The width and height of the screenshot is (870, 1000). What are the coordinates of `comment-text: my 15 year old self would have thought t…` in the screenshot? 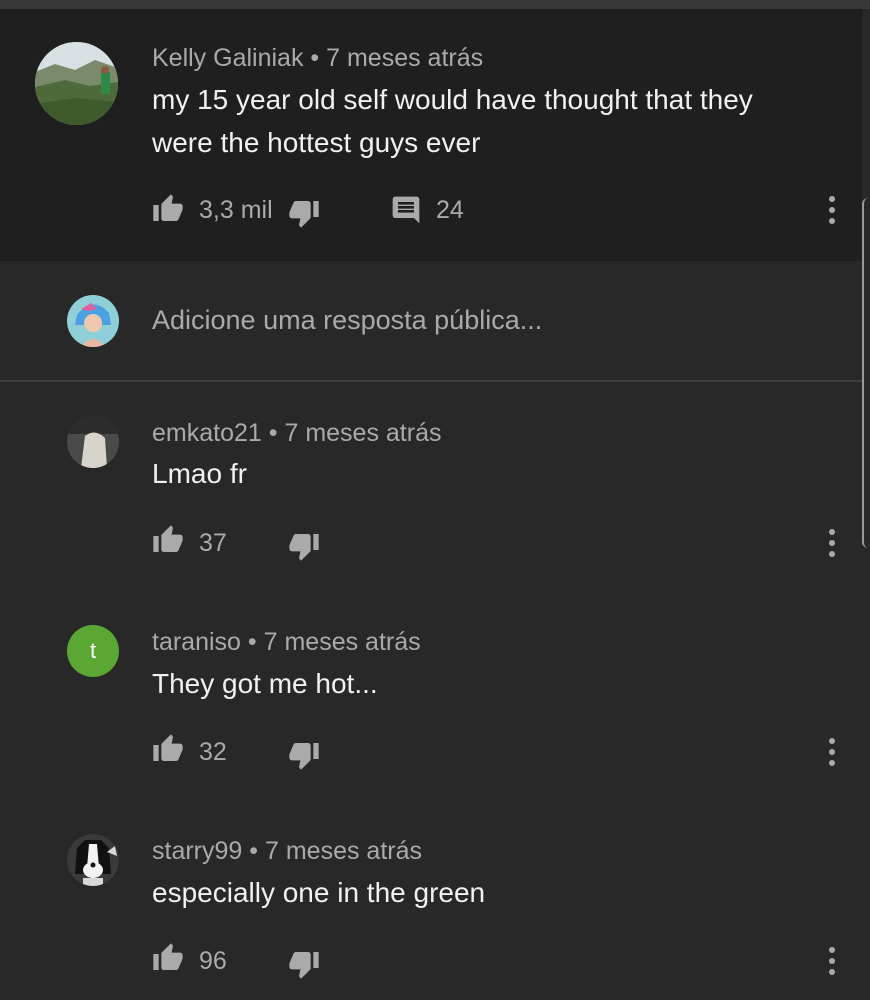 It's located at (452, 121).